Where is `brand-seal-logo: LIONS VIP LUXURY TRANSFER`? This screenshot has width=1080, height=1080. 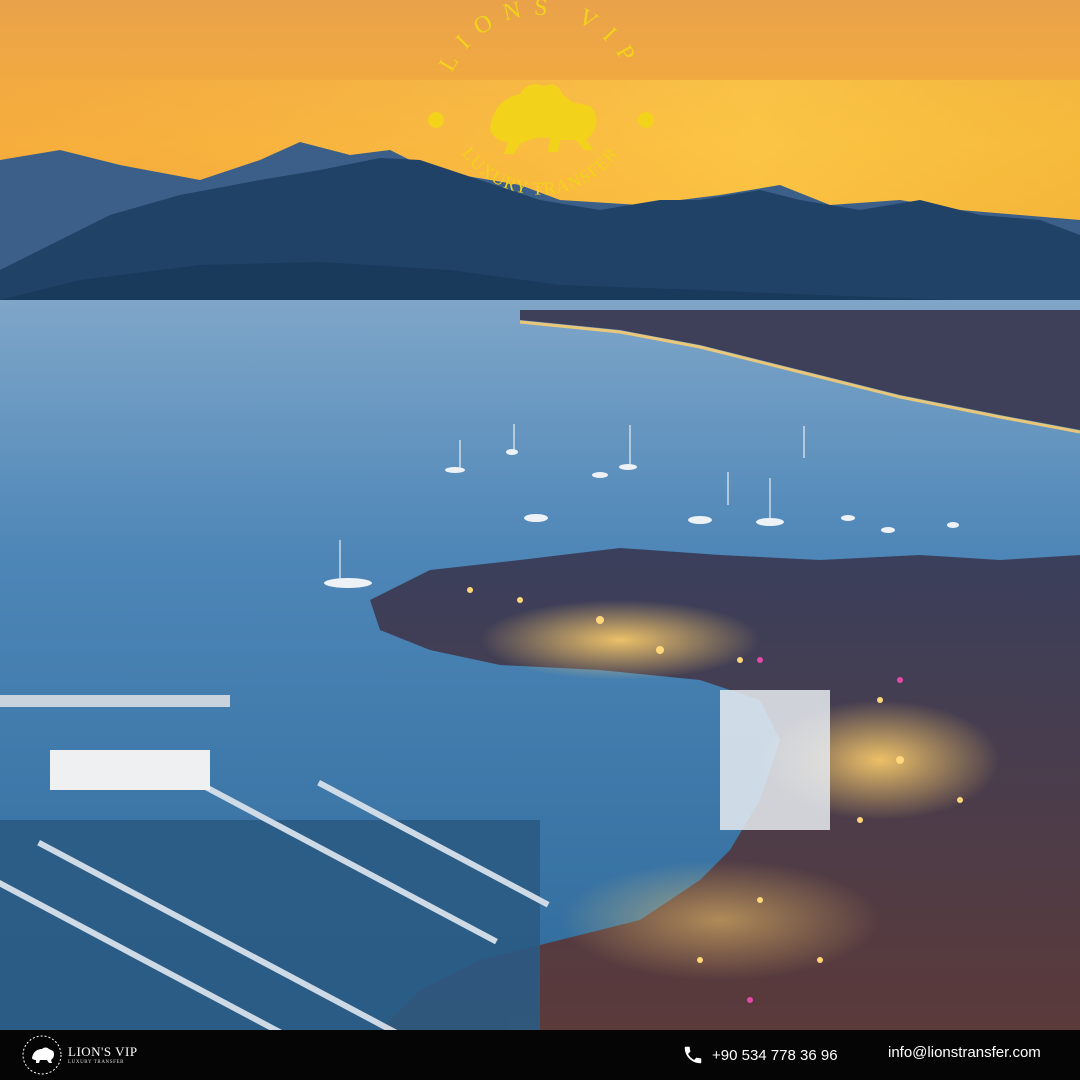 brand-seal-logo: LIONS VIP LUXURY TRANSFER is located at coordinates (540, 120).